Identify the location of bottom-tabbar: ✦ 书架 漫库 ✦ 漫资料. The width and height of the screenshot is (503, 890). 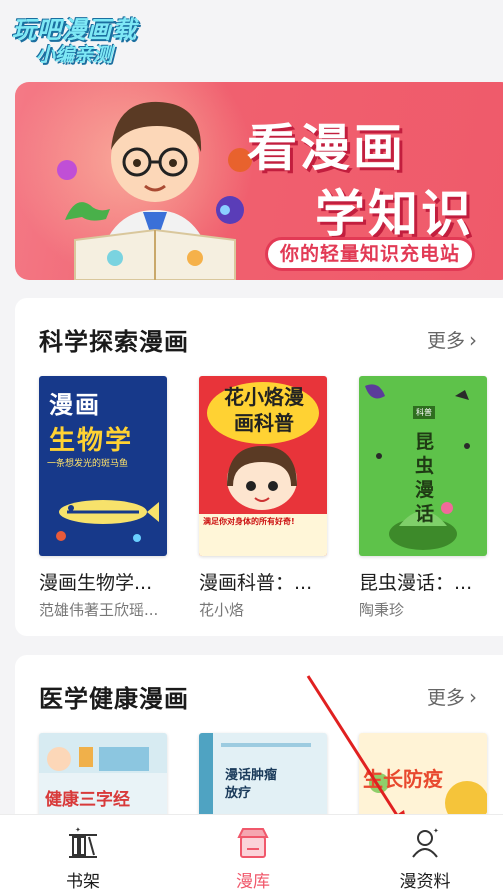
(251, 852).